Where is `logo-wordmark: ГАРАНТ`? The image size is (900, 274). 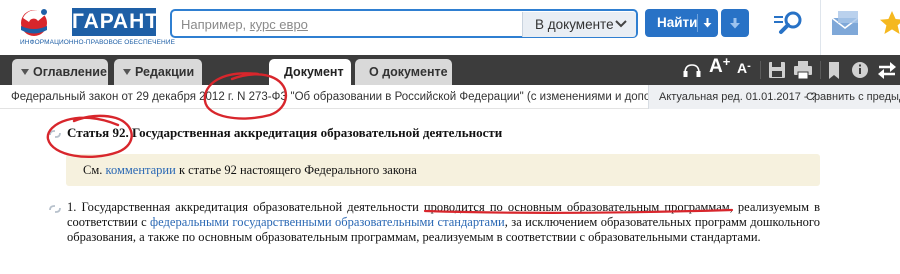 logo-wordmark: ГАРАНТ is located at coordinates (115, 22).